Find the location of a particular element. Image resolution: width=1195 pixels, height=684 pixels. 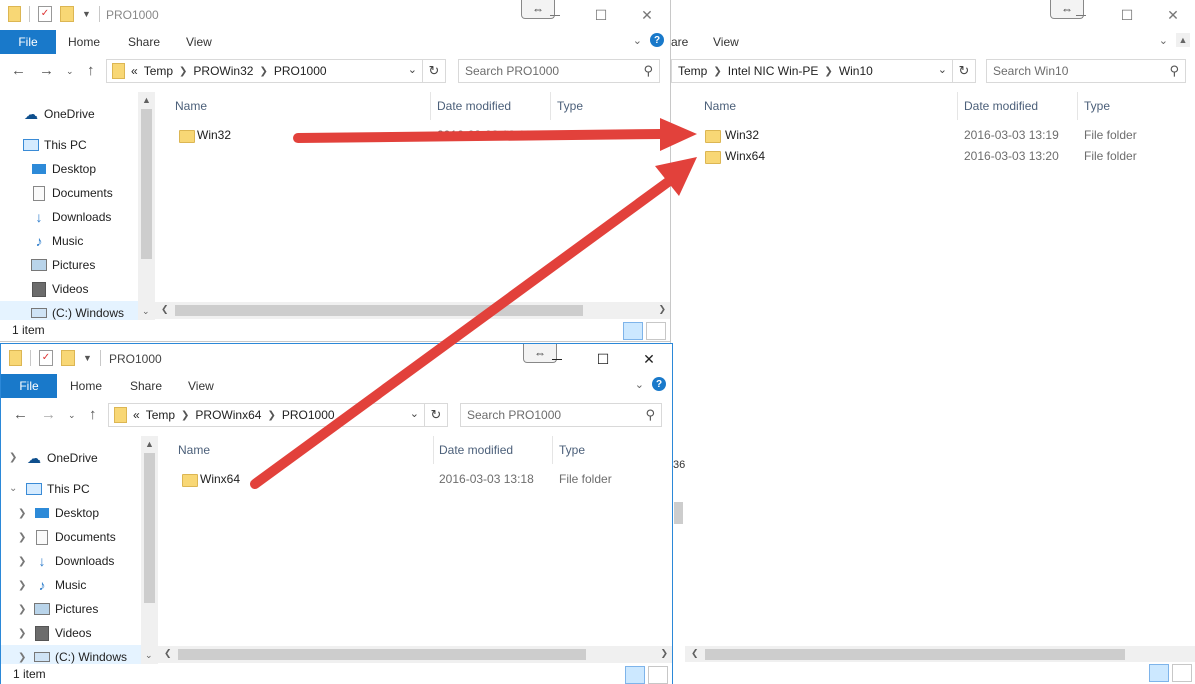

scroll-up-arrow-icon: ▲ is located at coordinates (1183, 40).